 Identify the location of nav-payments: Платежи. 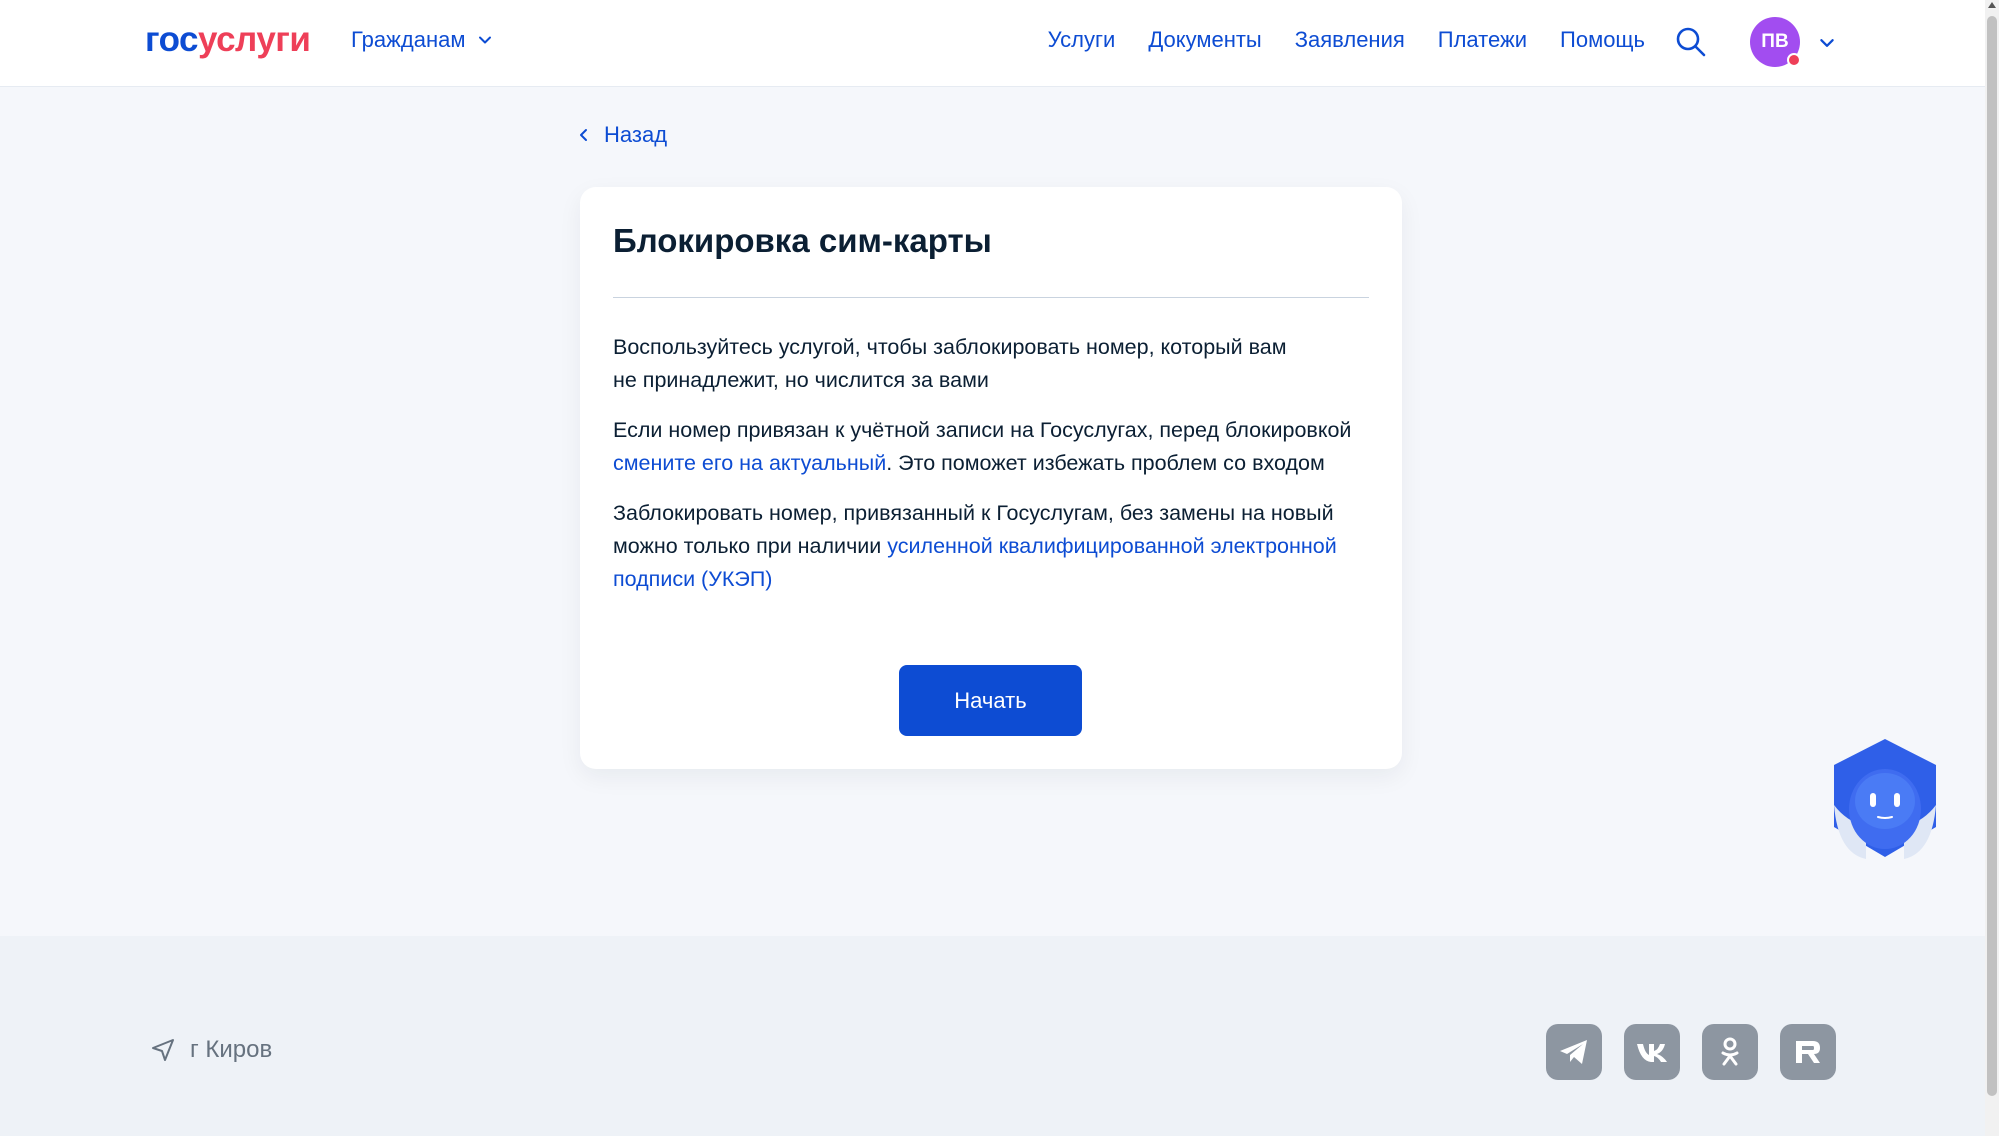
(1482, 40).